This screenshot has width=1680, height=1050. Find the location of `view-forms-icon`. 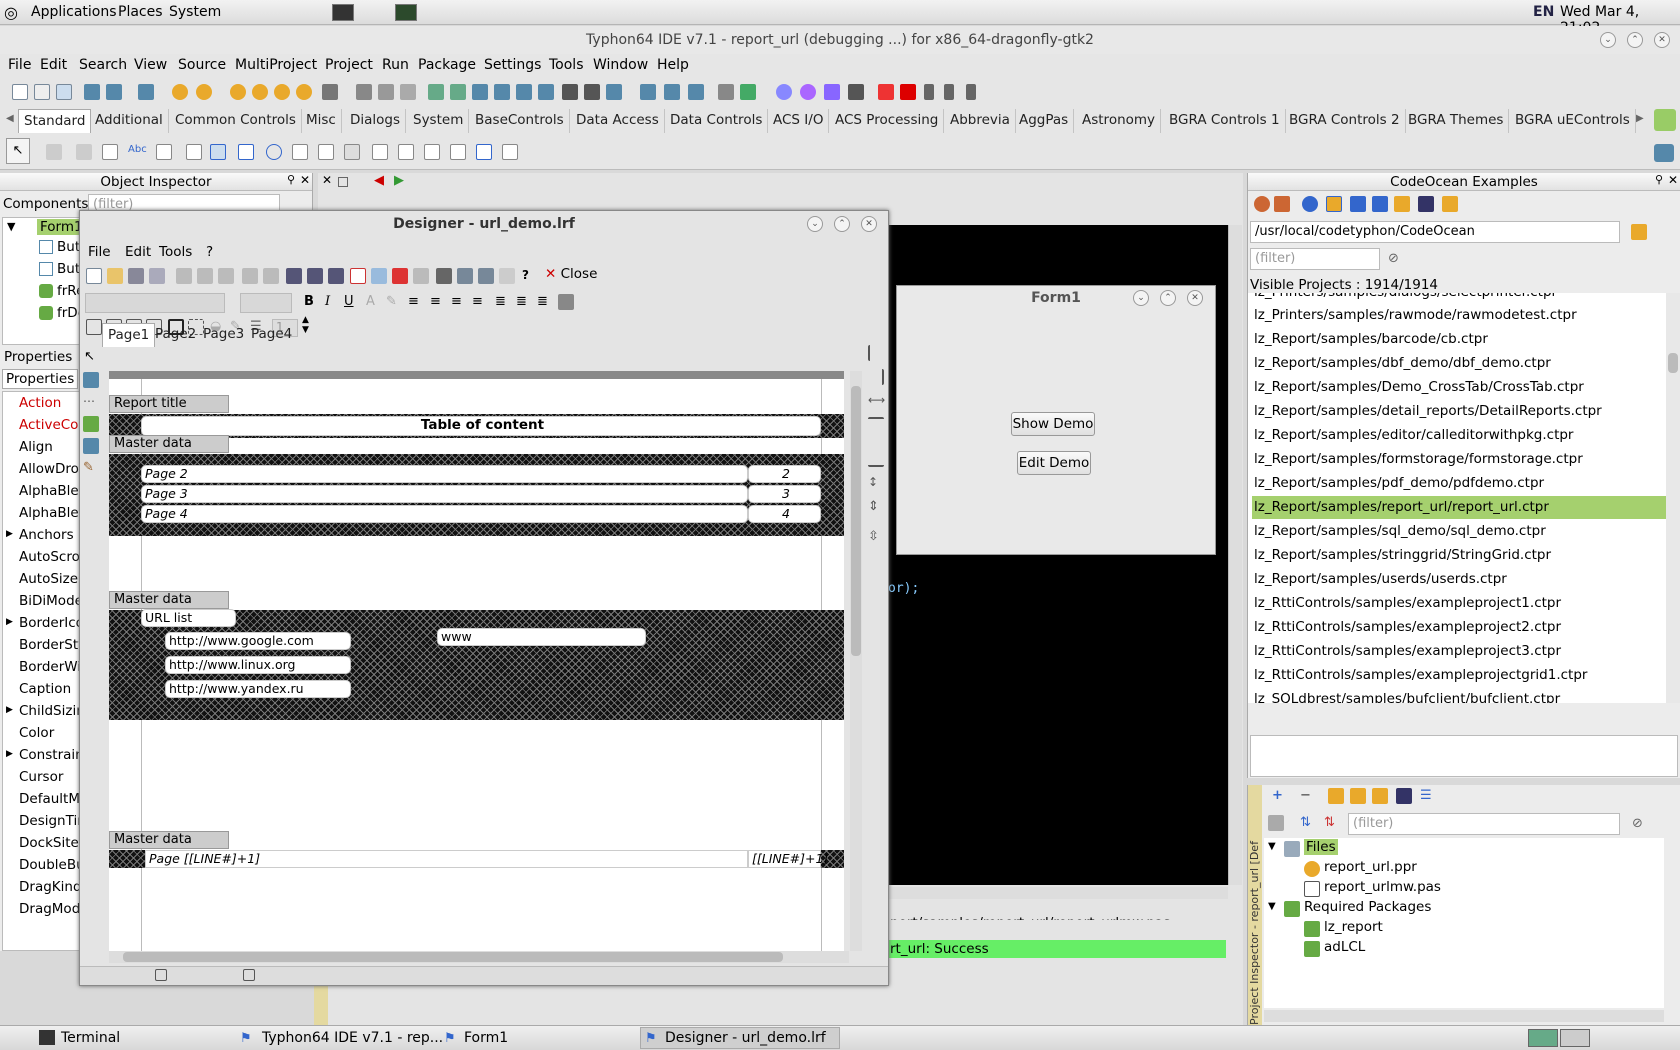

view-forms-icon is located at coordinates (386, 92).